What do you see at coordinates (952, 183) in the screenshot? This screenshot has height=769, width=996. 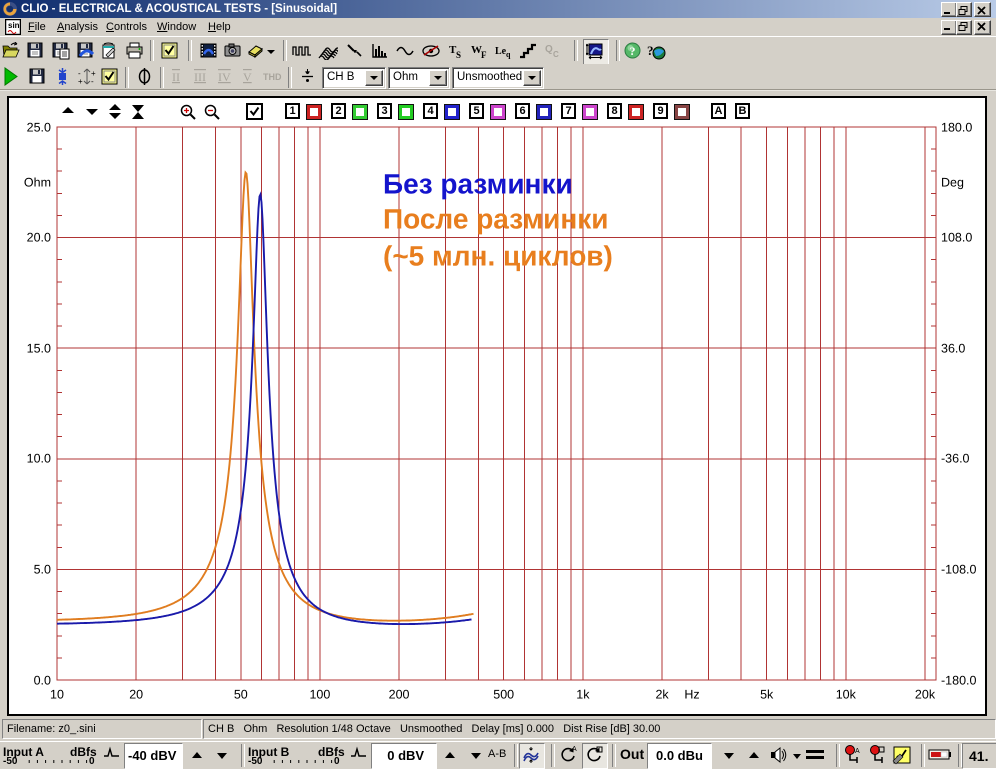 I see `svg-text: Deg` at bounding box center [952, 183].